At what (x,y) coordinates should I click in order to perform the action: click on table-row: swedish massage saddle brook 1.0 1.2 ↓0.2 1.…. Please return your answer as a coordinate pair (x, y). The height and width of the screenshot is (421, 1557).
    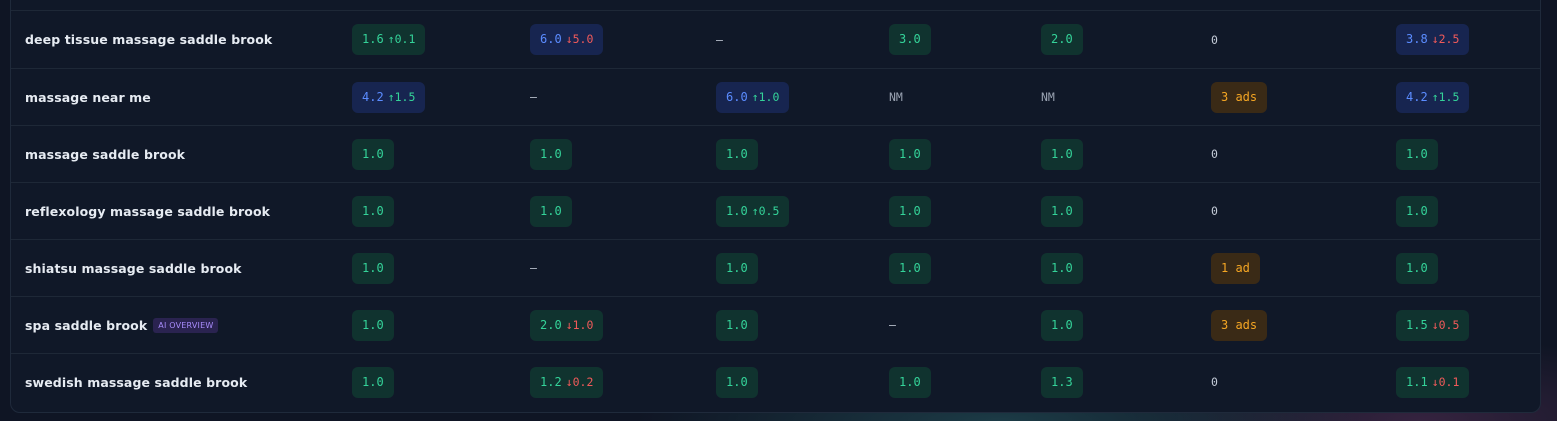
    Looking at the image, I should click on (775, 381).